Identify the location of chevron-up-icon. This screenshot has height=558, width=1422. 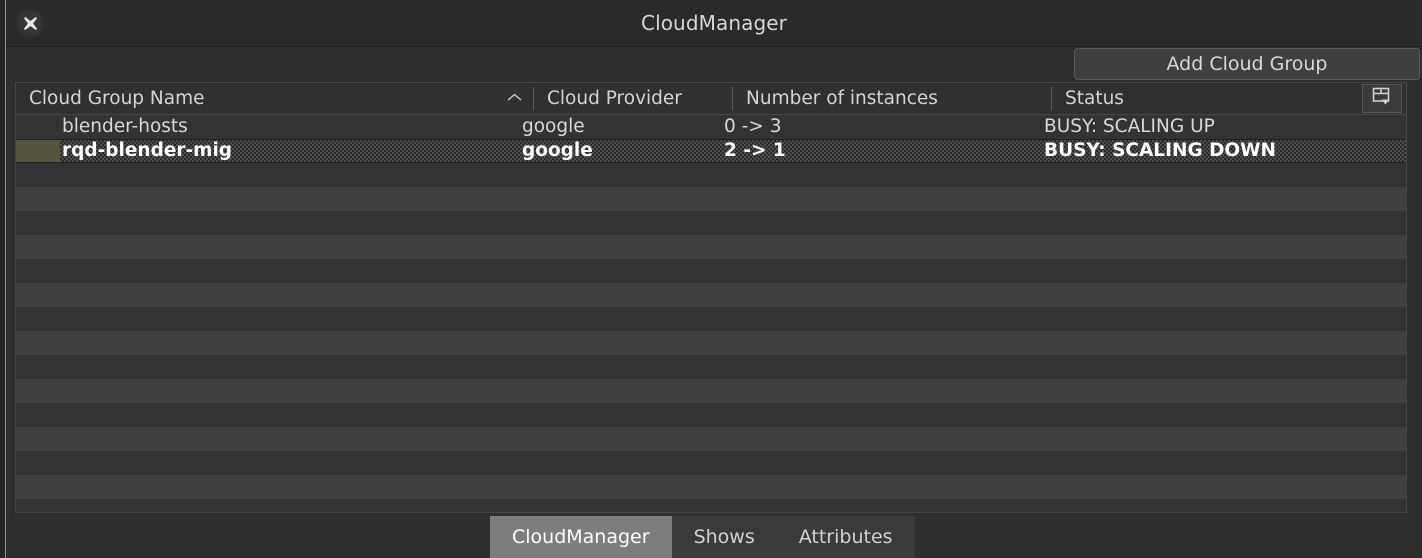
(514, 98).